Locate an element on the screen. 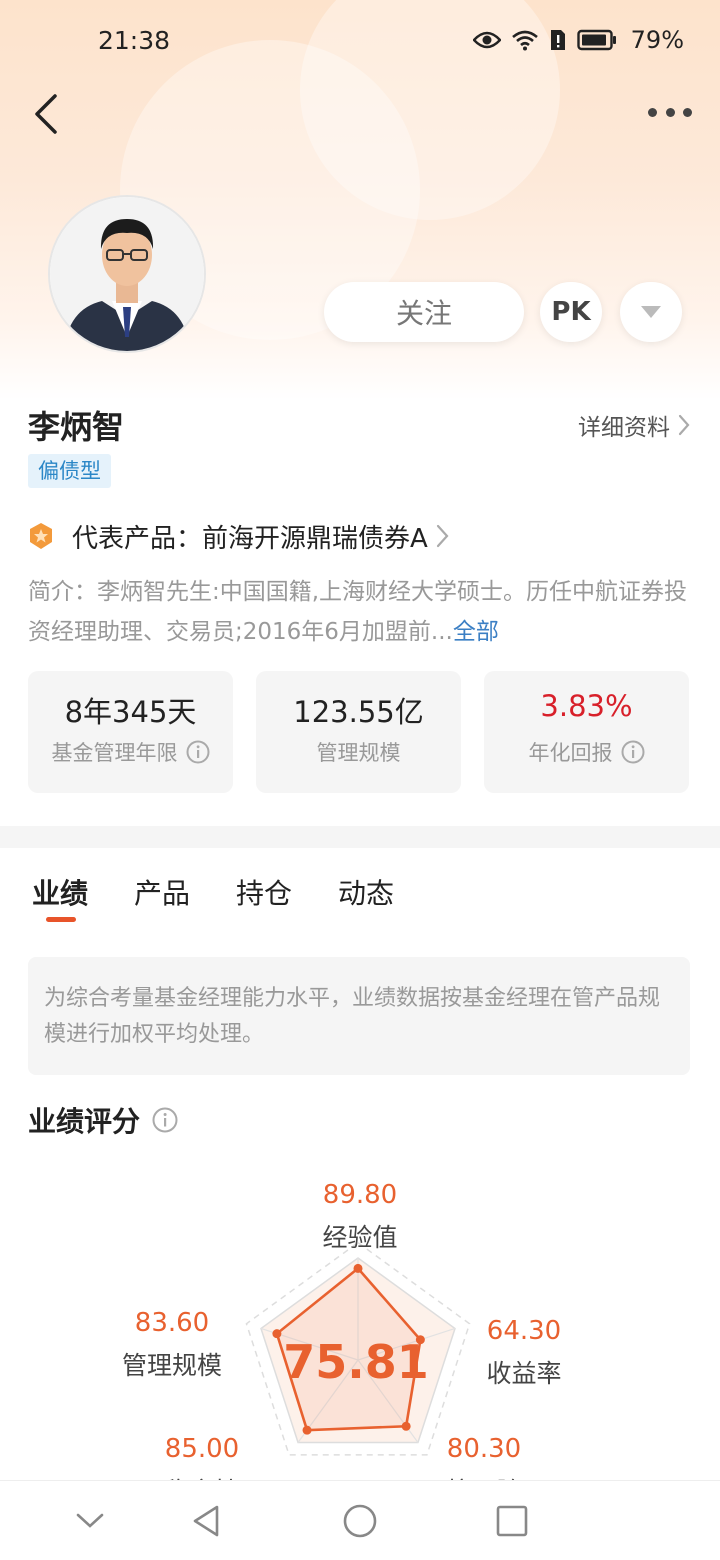 Image resolution: width=720 pixels, height=1560 pixels. tab-holdings: 持仓 is located at coordinates (264, 892).